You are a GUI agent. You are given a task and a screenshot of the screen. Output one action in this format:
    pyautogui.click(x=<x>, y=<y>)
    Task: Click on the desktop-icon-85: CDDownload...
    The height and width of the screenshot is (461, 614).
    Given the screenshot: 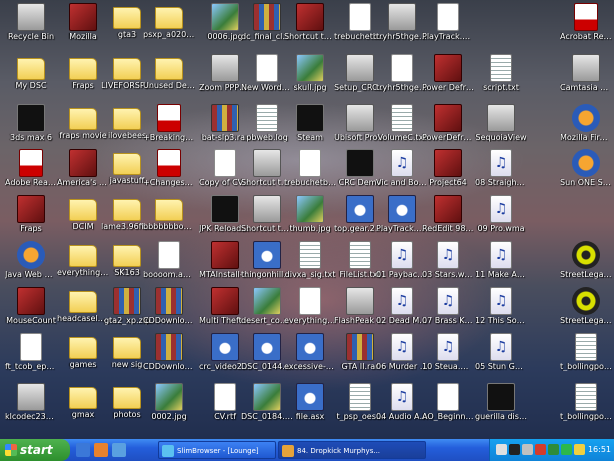 What is the action you would take?
    pyautogui.click(x=169, y=356)
    